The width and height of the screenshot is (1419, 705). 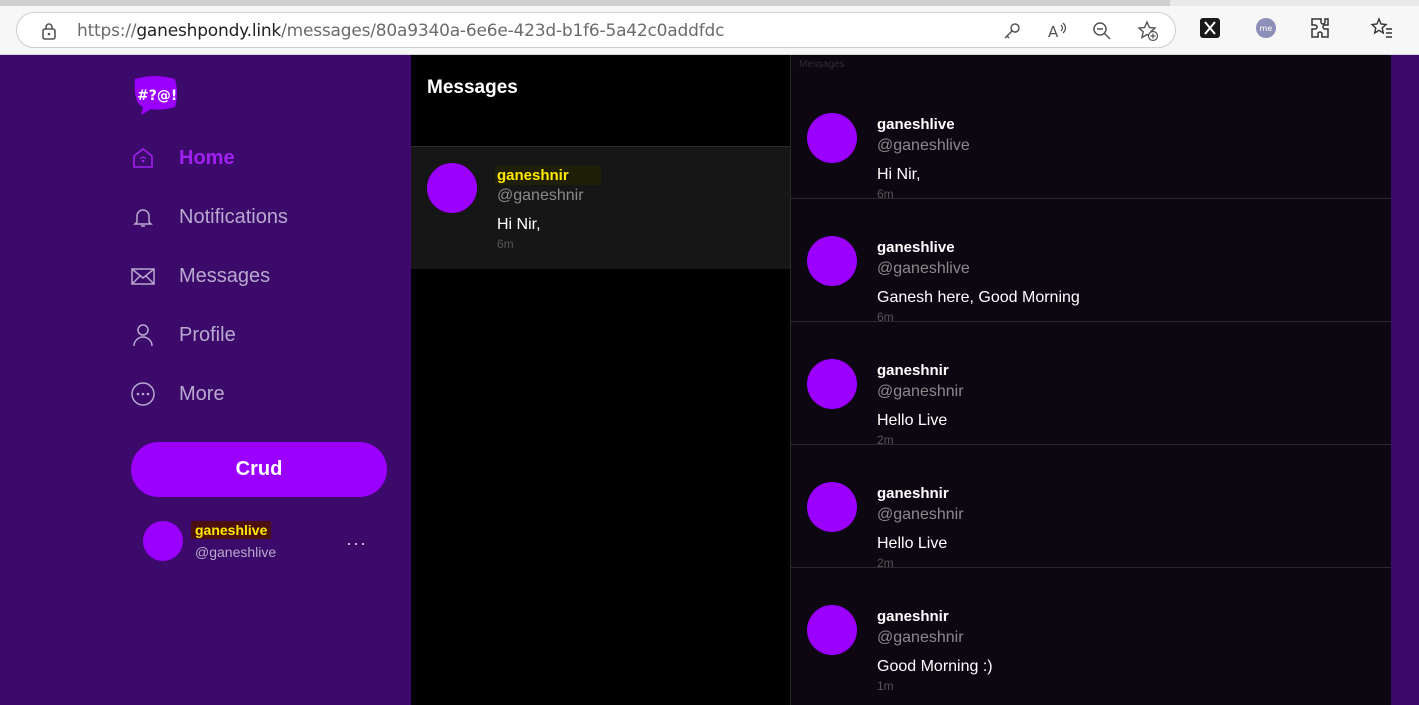 What do you see at coordinates (1091, 138) in the screenshot?
I see `message-item: ganeshlive @ganeshlive Hi Nir, 6m` at bounding box center [1091, 138].